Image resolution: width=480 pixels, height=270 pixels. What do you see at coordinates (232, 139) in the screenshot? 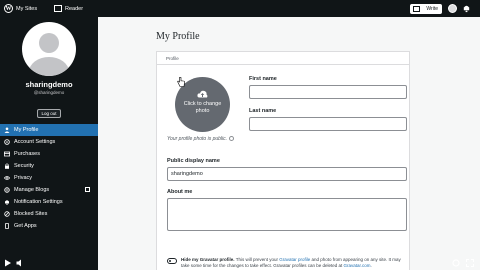
I see `info-icon` at bounding box center [232, 139].